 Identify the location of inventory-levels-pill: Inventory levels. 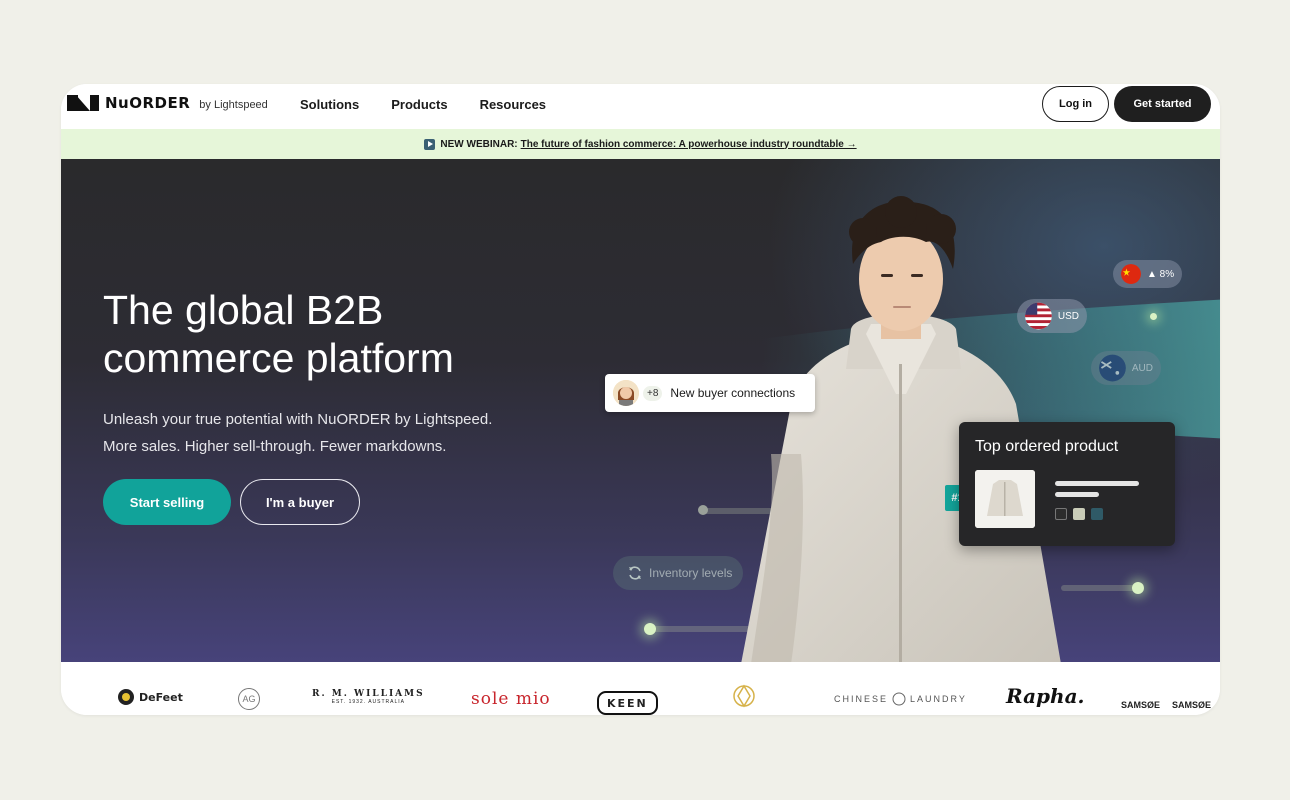
(678, 573).